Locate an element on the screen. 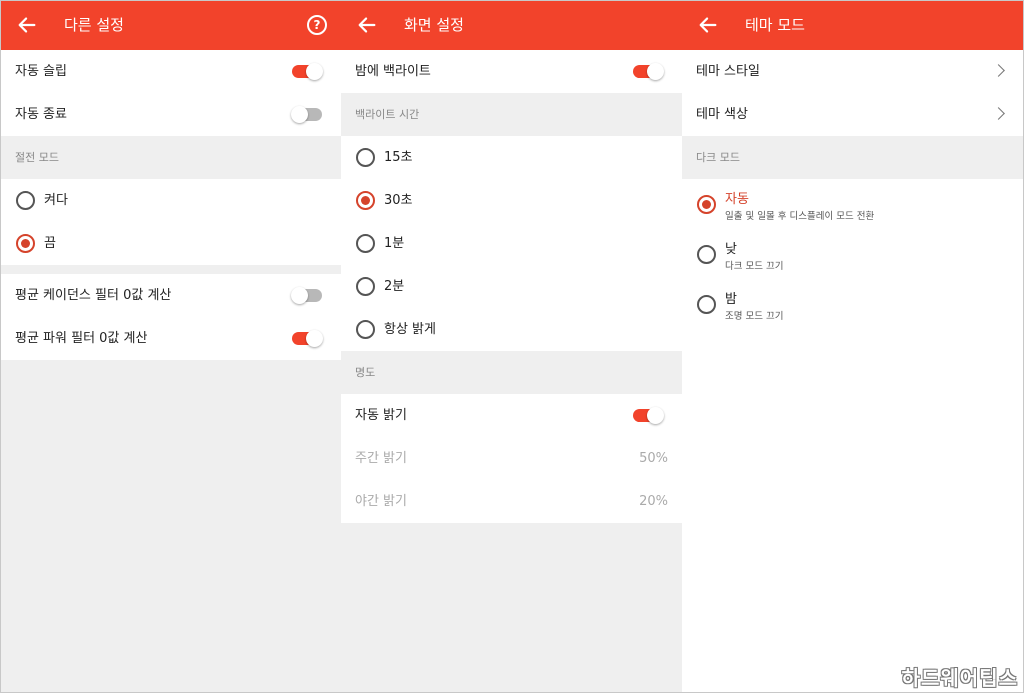 This screenshot has height=693, width=1024. theme-color-label: 테마 색상 is located at coordinates (722, 114).